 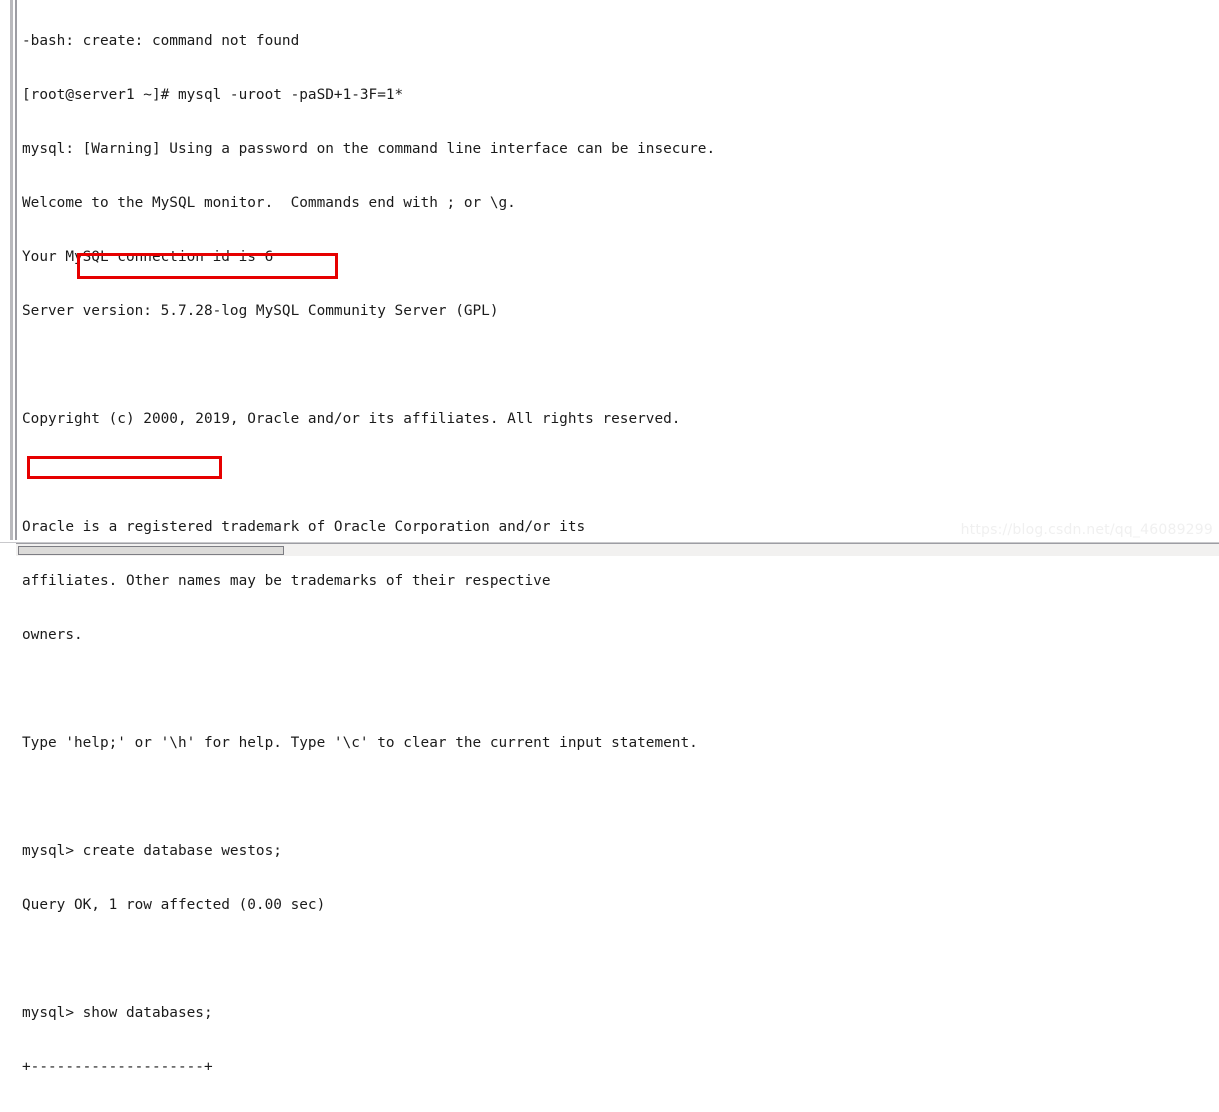 What do you see at coordinates (151, 550) in the screenshot?
I see `horizontal-scrollbar-thumb` at bounding box center [151, 550].